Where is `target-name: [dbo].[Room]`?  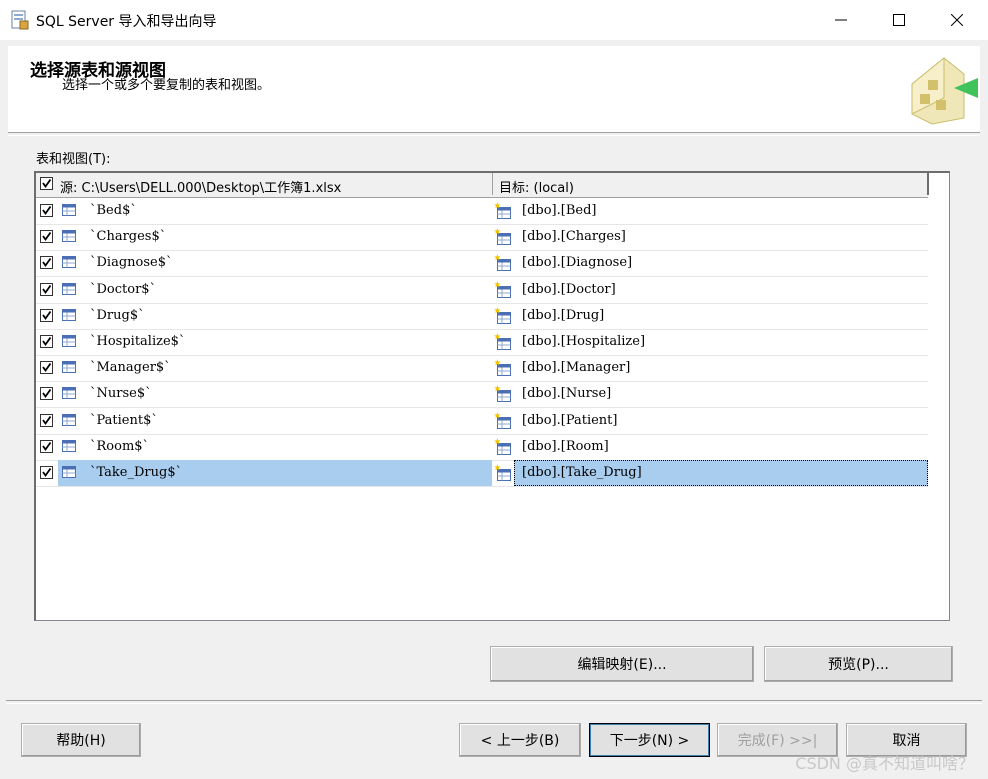 target-name: [dbo].[Room] is located at coordinates (565, 446).